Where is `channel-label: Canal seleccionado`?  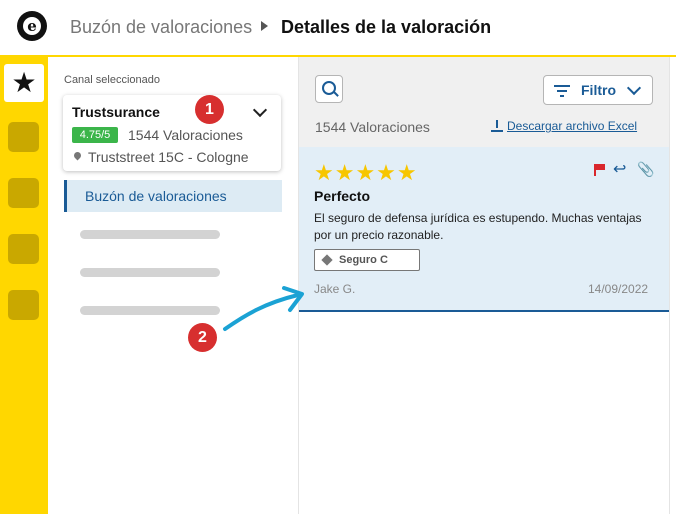
channel-label: Canal seleccionado is located at coordinates (112, 80).